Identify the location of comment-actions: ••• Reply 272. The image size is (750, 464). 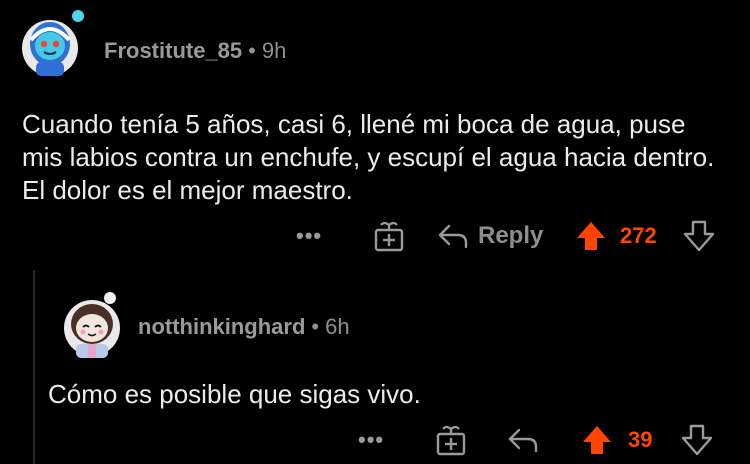
(375, 236).